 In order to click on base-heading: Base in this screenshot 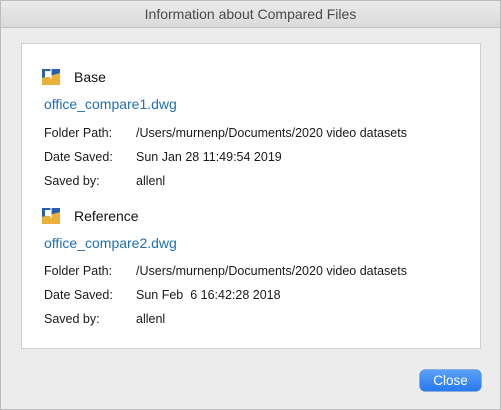, I will do `click(90, 77)`.